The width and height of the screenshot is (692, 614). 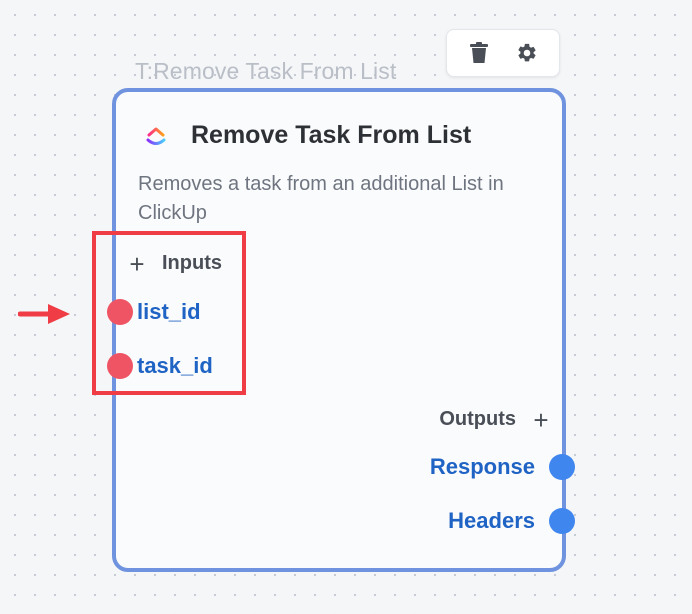 I want to click on input-port-label: task_id, so click(x=175, y=365).